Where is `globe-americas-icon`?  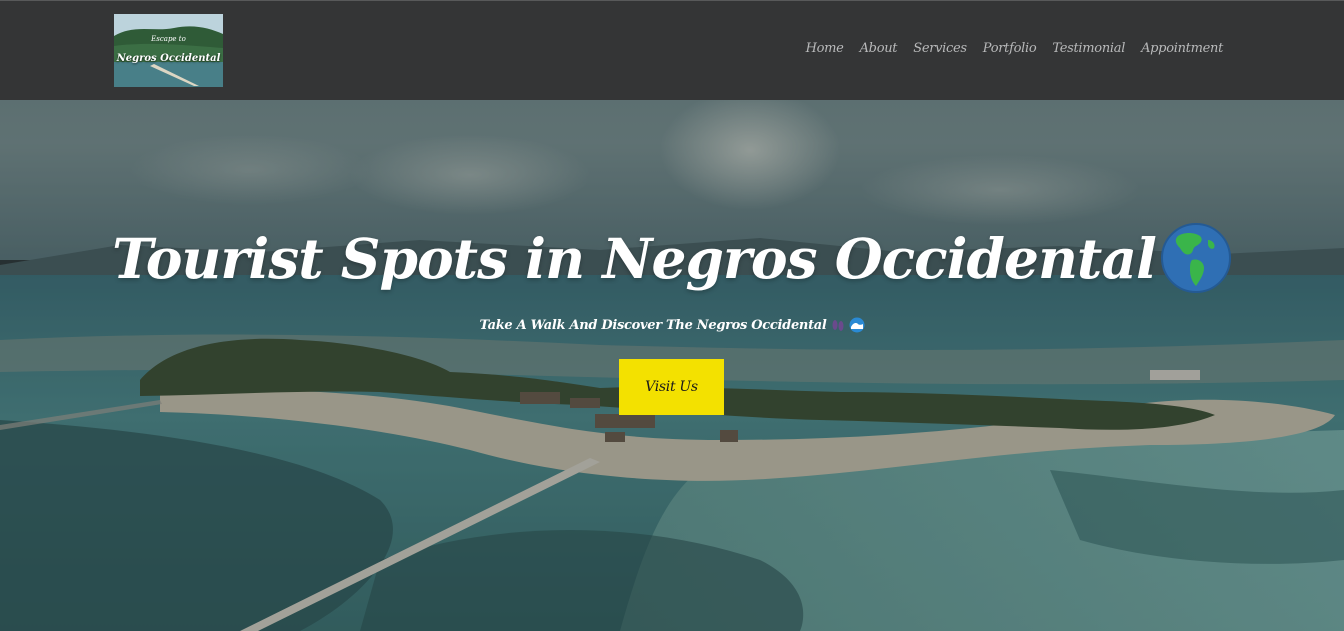
globe-americas-icon is located at coordinates (1195, 258).